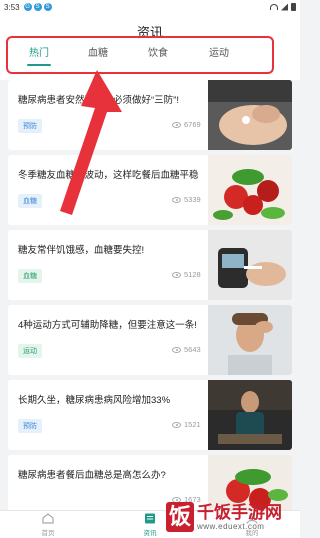 Image resolution: width=320 pixels, height=538 pixels. What do you see at coordinates (250, 415) in the screenshot?
I see `sitting-man-icon` at bounding box center [250, 415].